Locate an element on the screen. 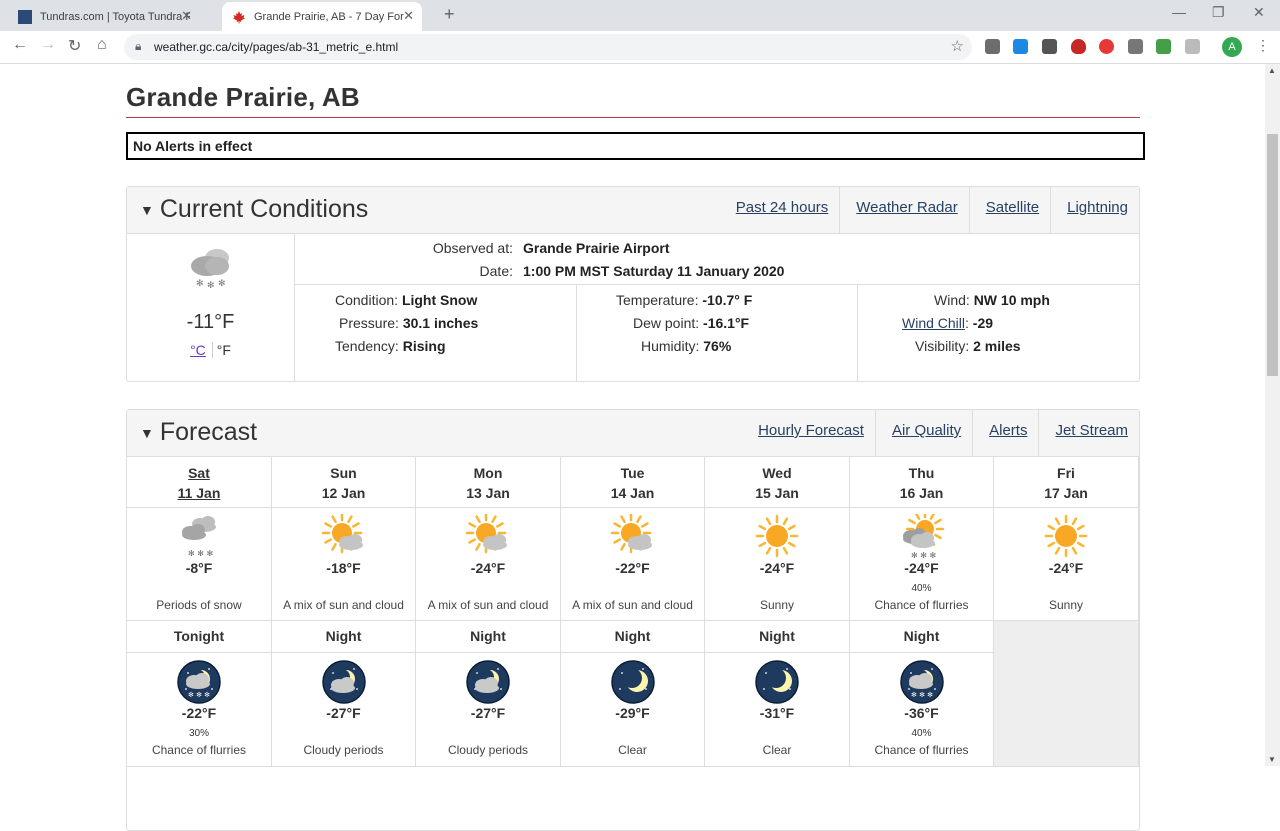  current-icon-cell: ✻ ✻ ✻ -11°F °C °F is located at coordinates (211, 307).